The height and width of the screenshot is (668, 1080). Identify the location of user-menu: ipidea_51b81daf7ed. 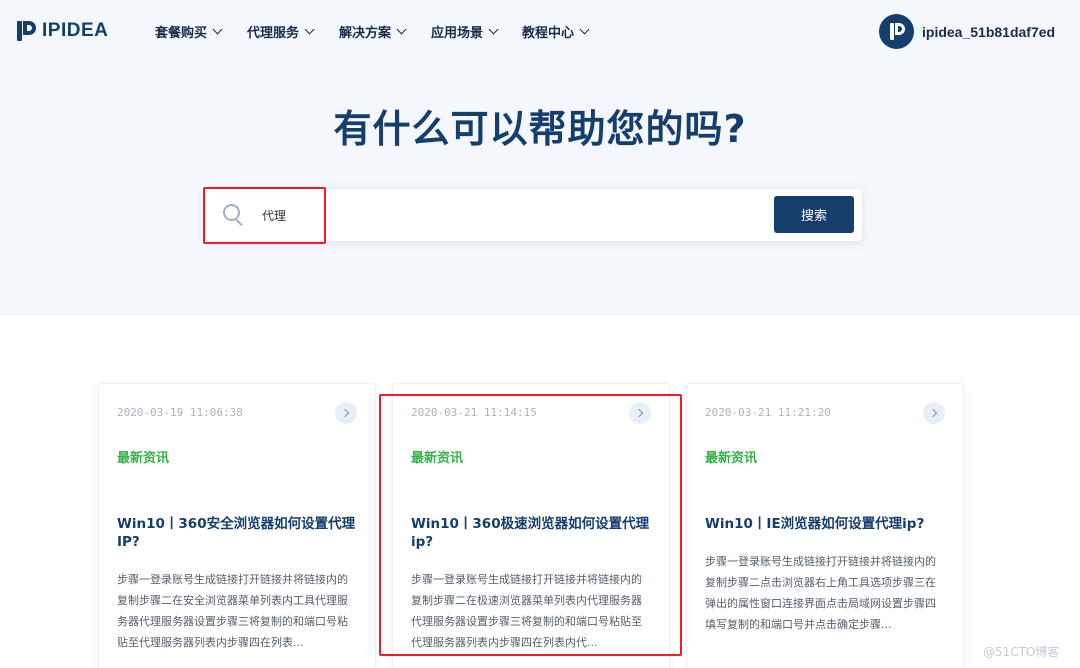
(967, 31).